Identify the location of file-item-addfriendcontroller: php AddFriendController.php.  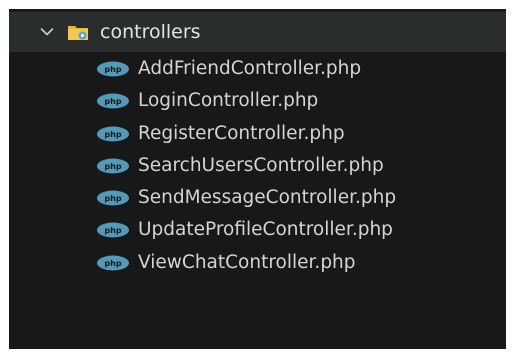
(257, 69).